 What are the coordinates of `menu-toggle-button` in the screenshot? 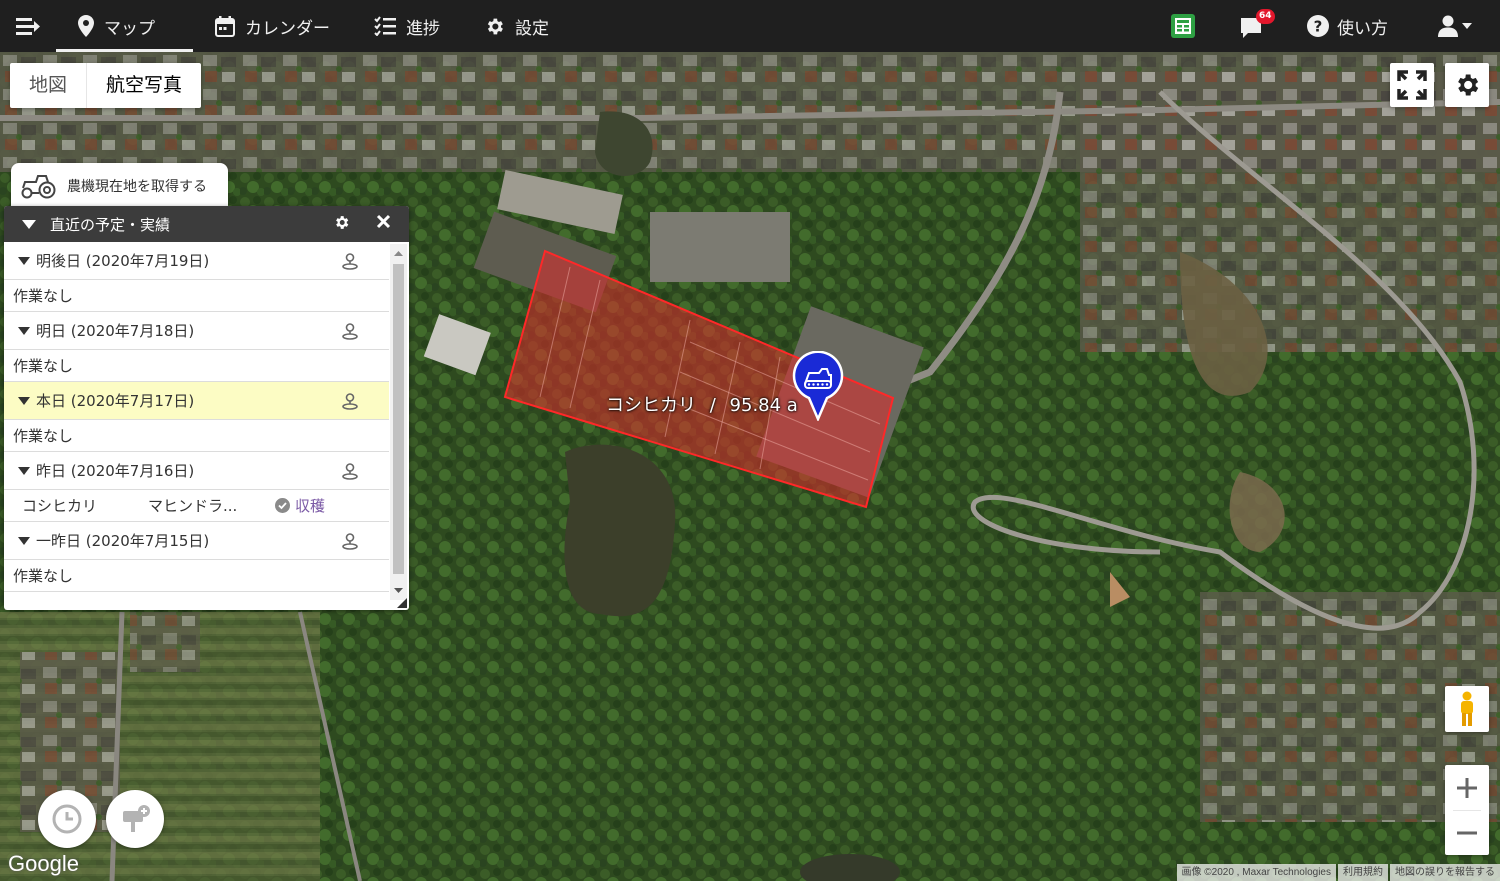 It's located at (28, 26).